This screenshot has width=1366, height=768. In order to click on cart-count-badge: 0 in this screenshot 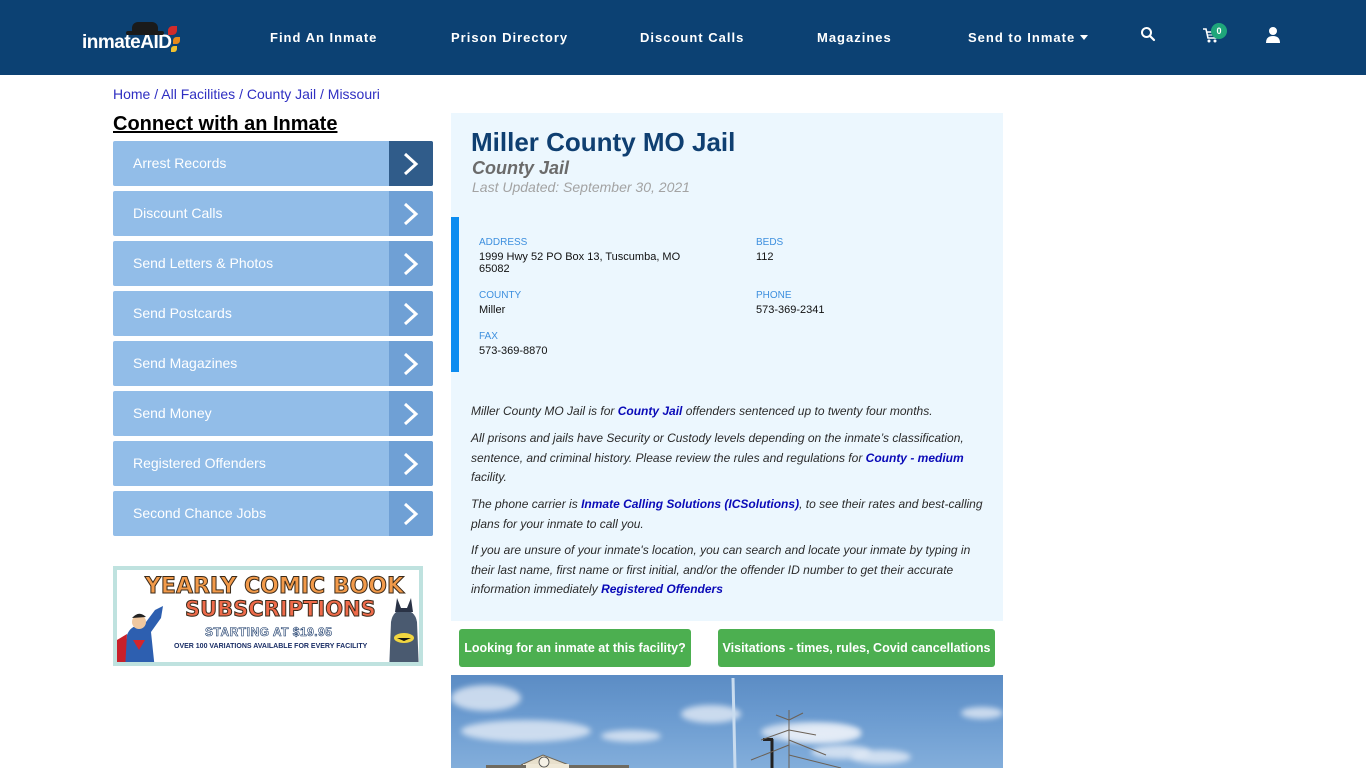, I will do `click(1219, 31)`.